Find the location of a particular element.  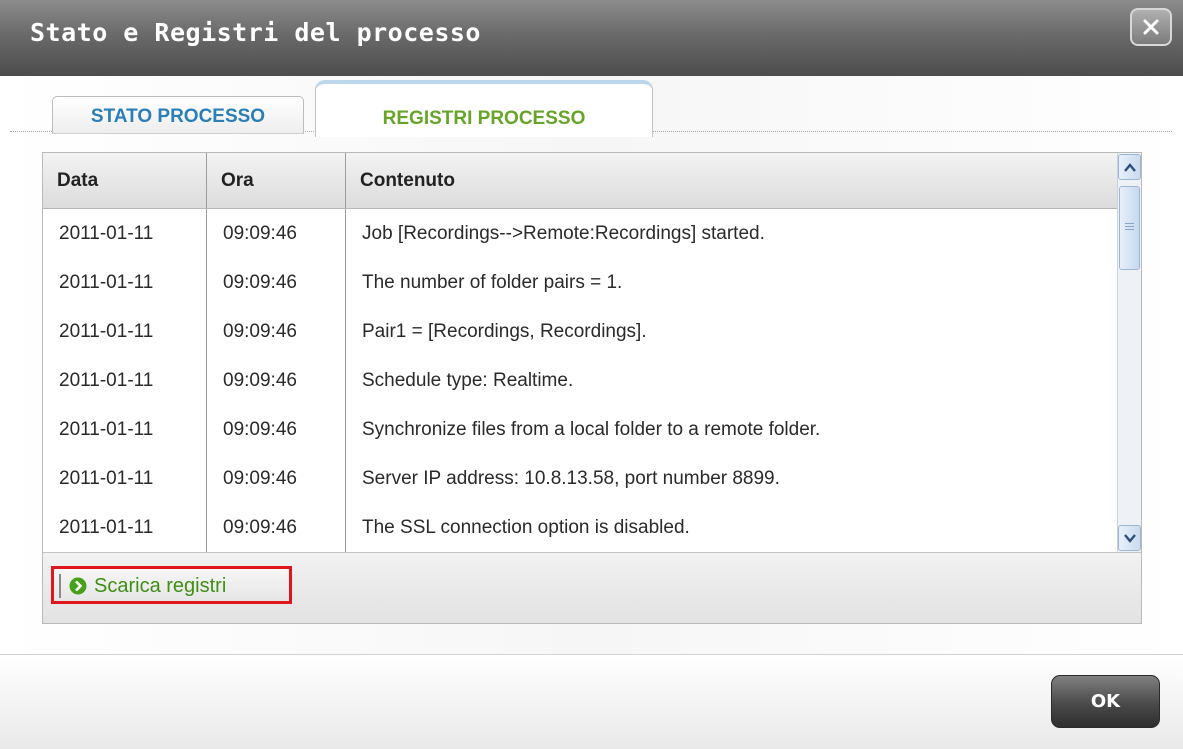

column-header-ora: Ora is located at coordinates (275, 180).